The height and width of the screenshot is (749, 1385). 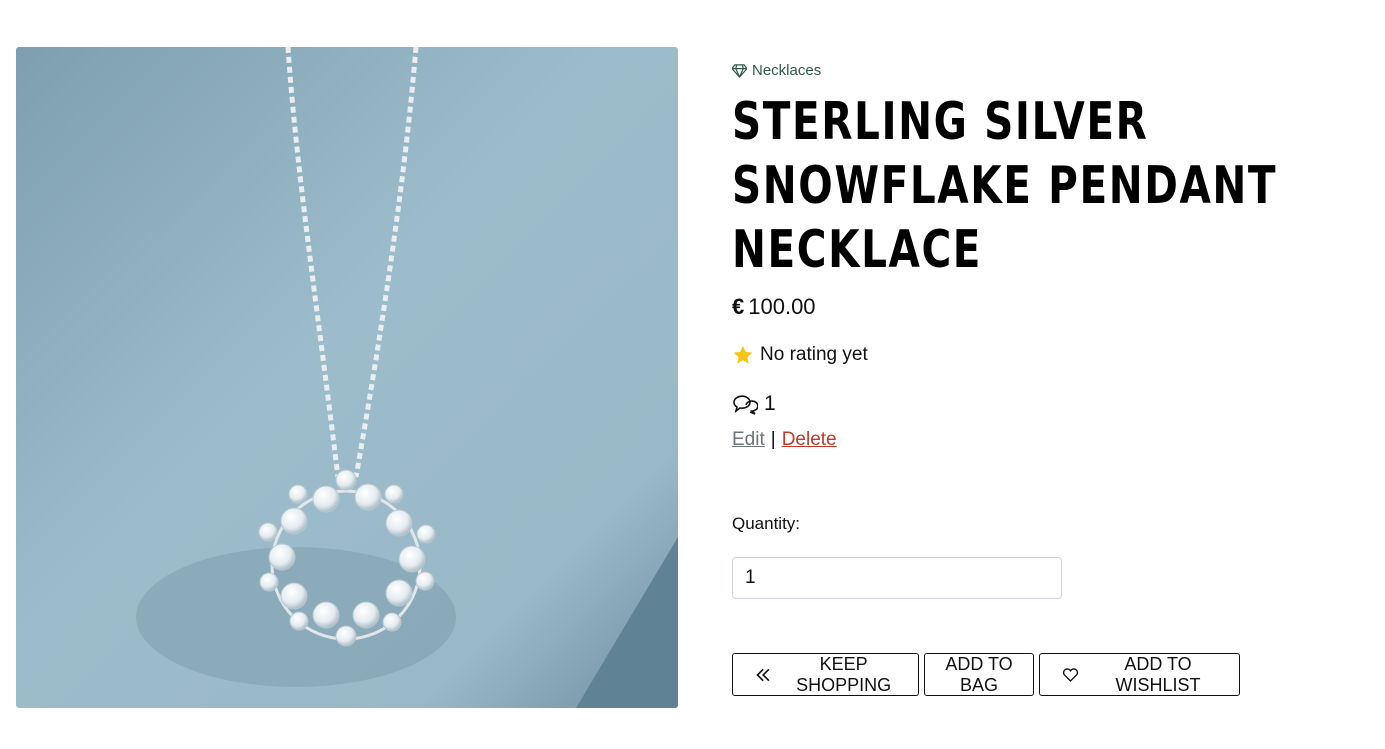 What do you see at coordinates (743, 354) in the screenshot?
I see `star-icon` at bounding box center [743, 354].